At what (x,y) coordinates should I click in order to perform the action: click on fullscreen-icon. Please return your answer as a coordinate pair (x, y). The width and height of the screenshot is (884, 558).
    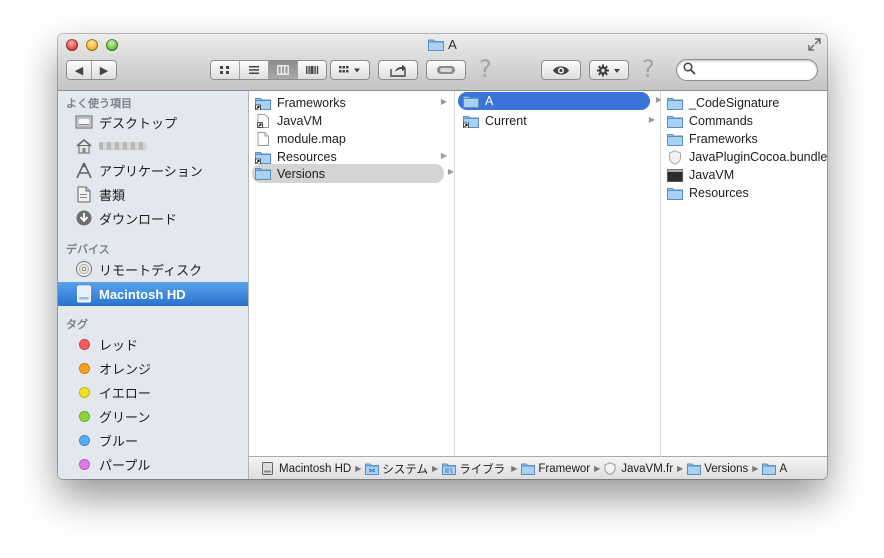
    Looking at the image, I should click on (814, 44).